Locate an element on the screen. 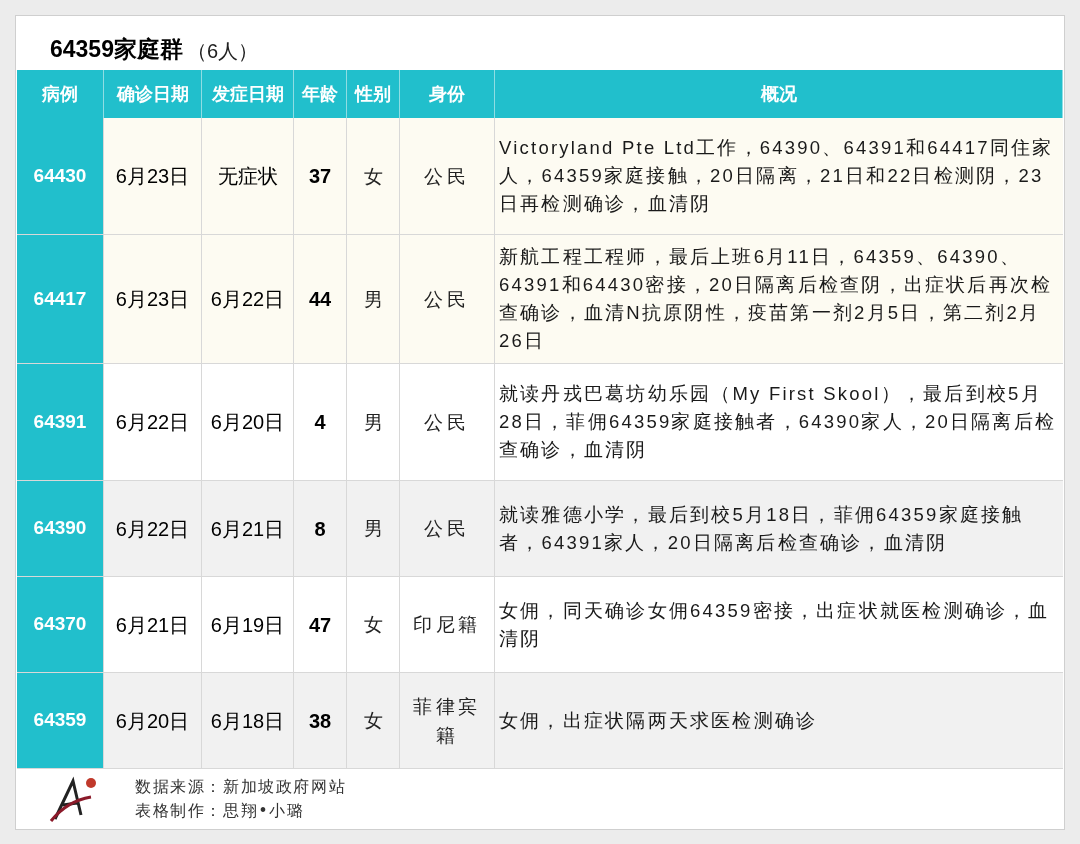 The height and width of the screenshot is (844, 1080). date-cell: 6月20日 is located at coordinates (153, 721).